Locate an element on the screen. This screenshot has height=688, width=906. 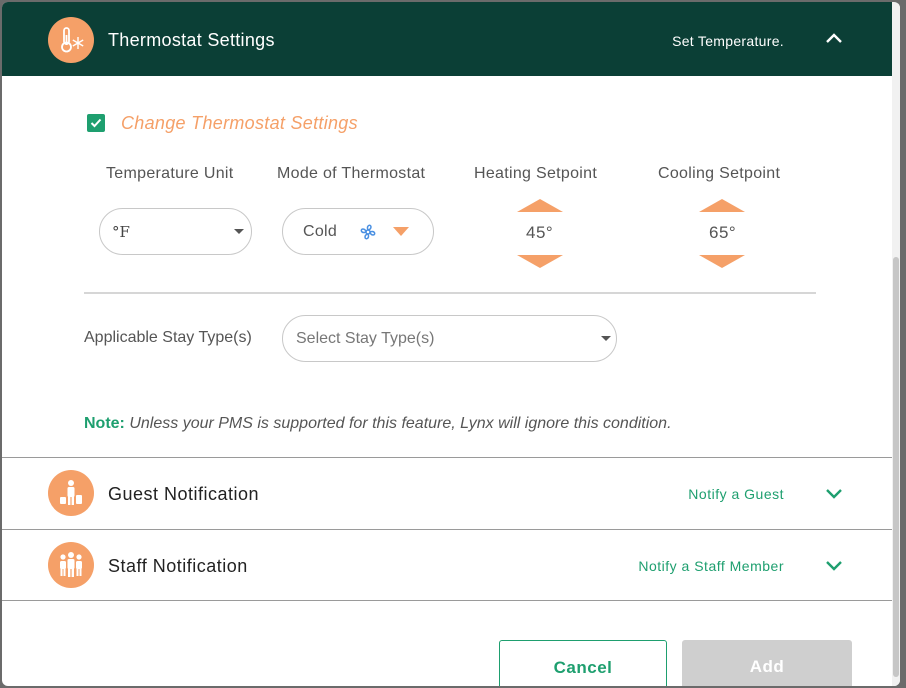
cooling-increase-button is located at coordinates (722, 205).